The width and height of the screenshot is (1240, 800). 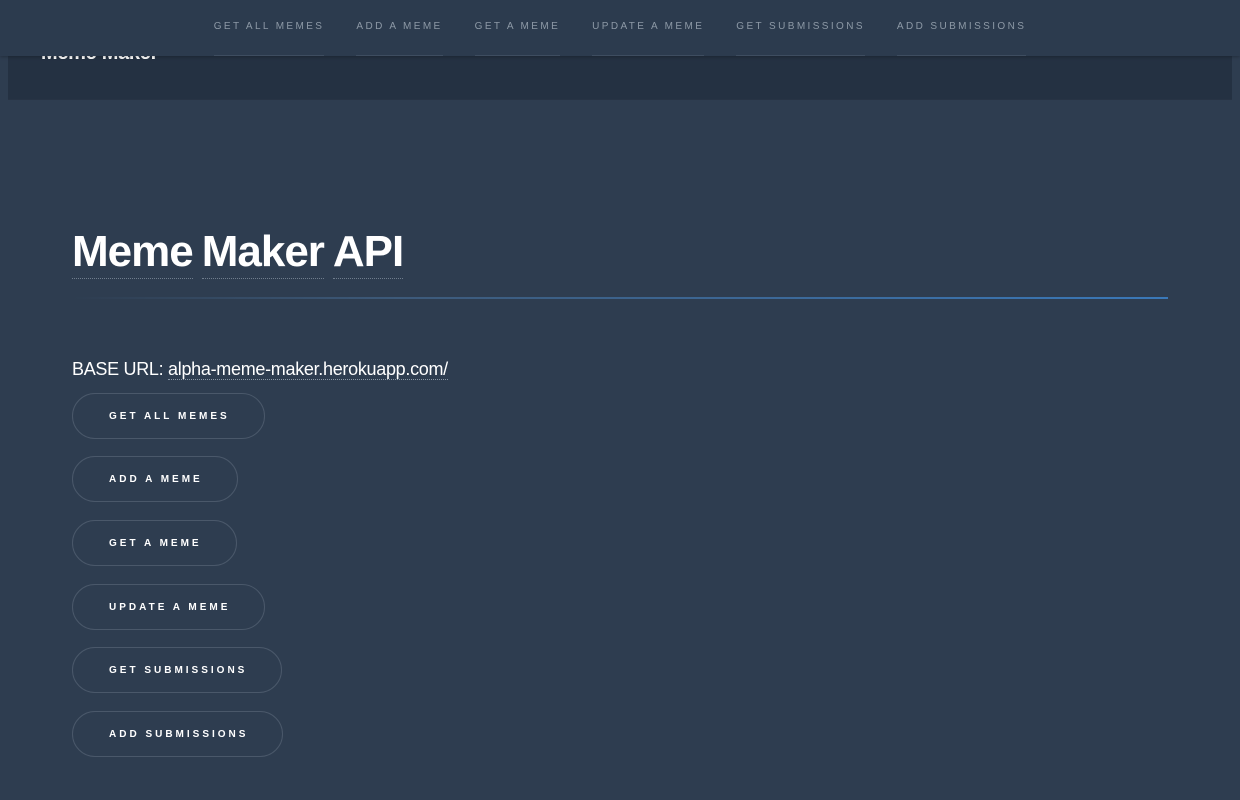 I want to click on update-a-meme-button: Update a meme, so click(x=169, y=607).